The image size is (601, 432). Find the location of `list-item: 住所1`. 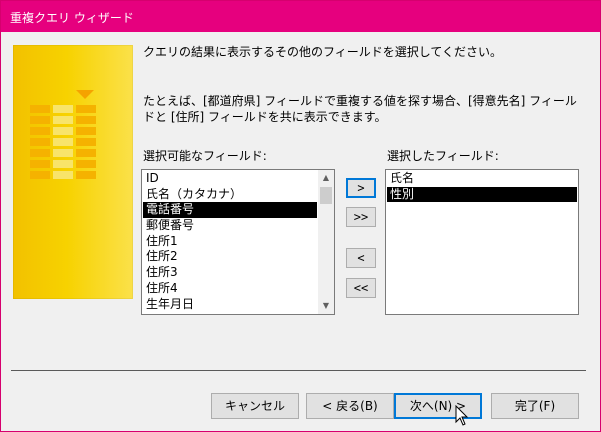

list-item: 住所1 is located at coordinates (230, 242).